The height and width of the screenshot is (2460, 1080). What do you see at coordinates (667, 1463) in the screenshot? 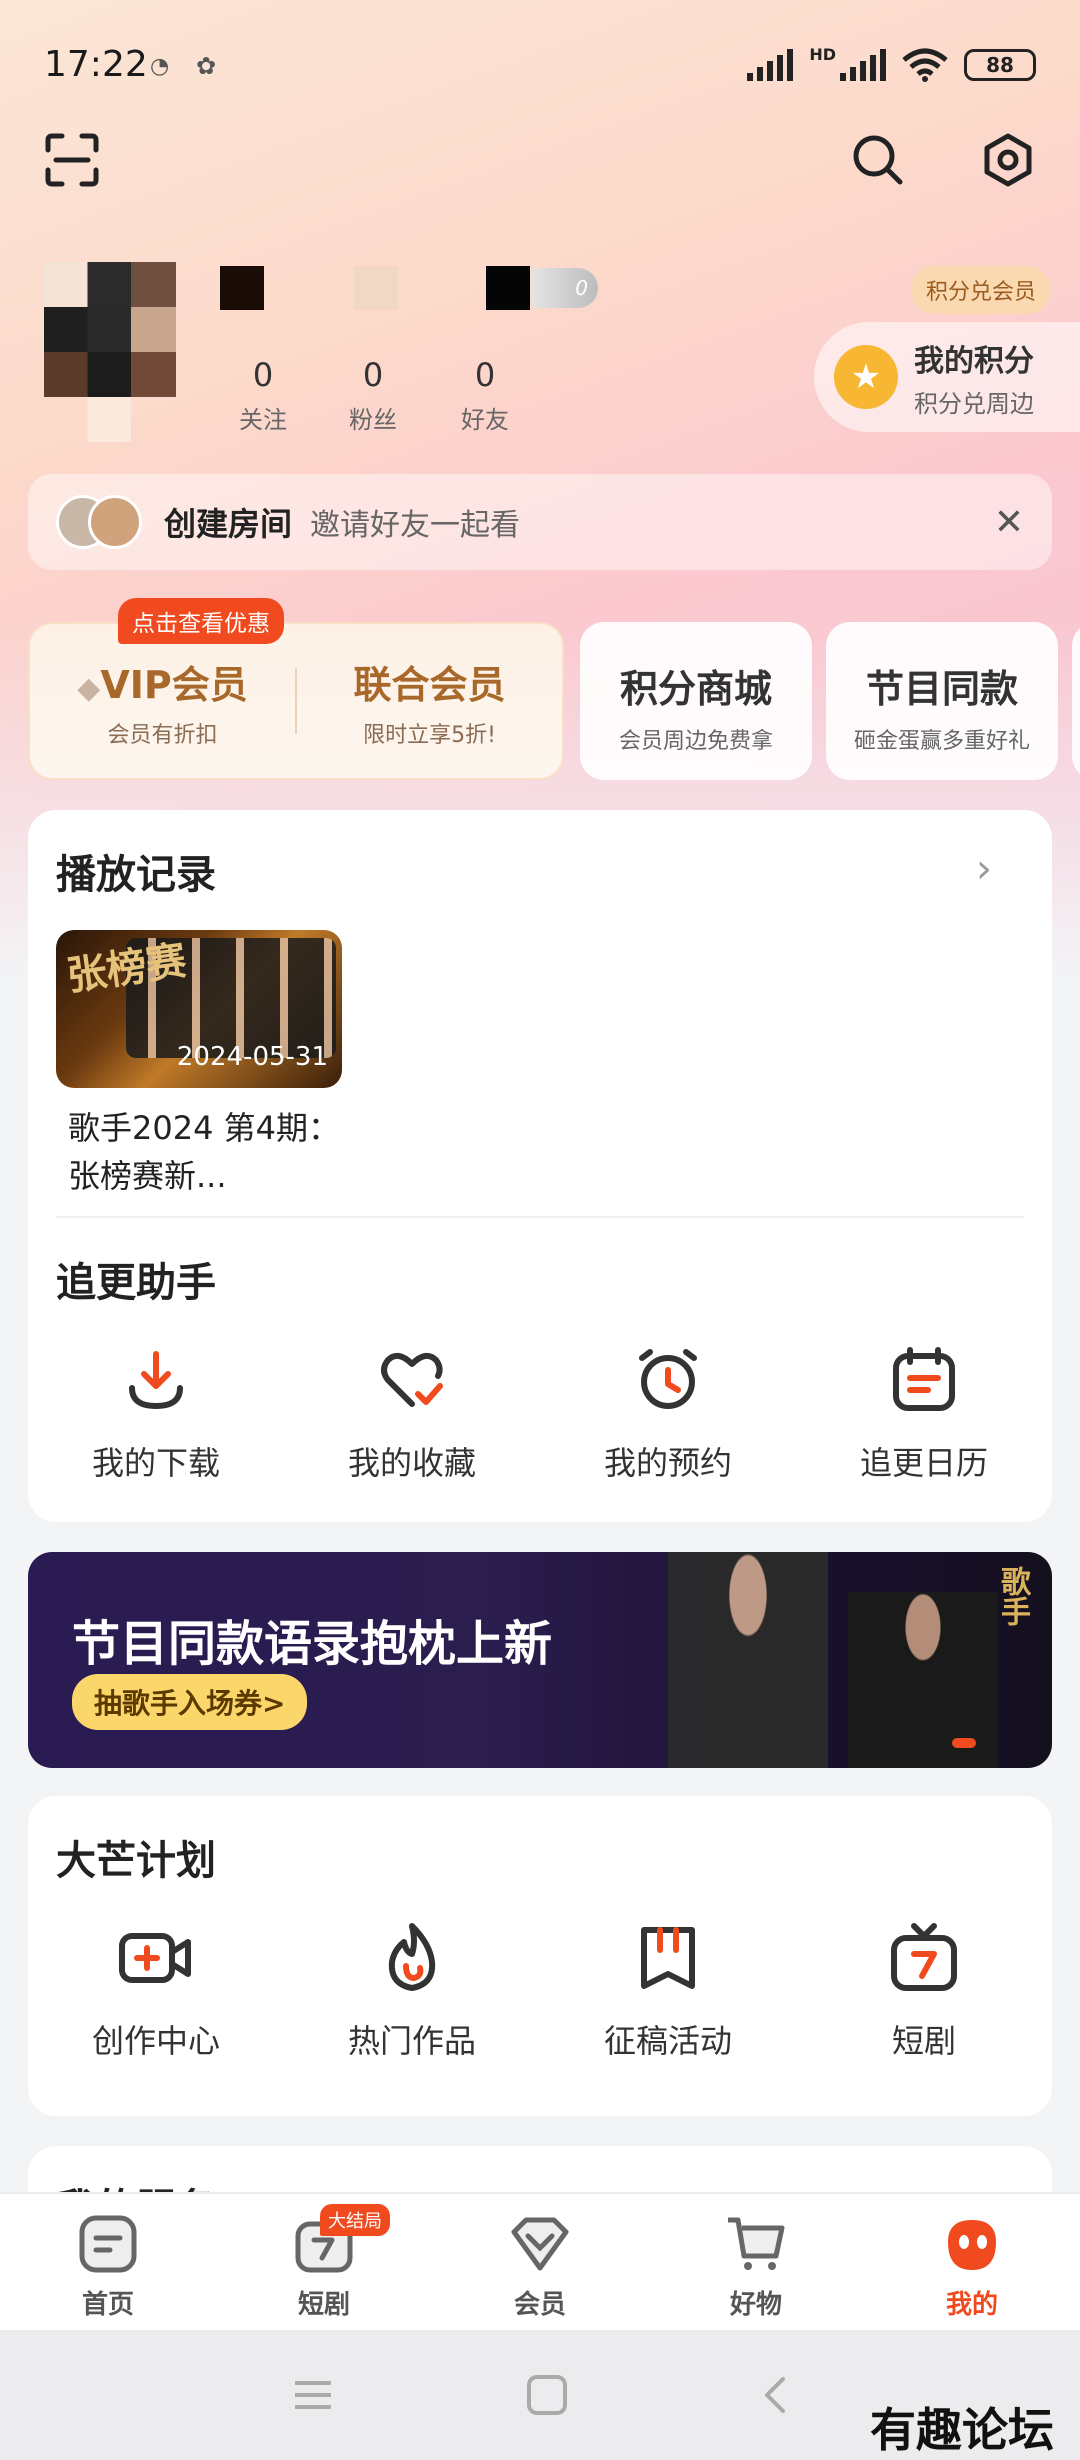
I see `assistant-label: 我的预约` at bounding box center [667, 1463].